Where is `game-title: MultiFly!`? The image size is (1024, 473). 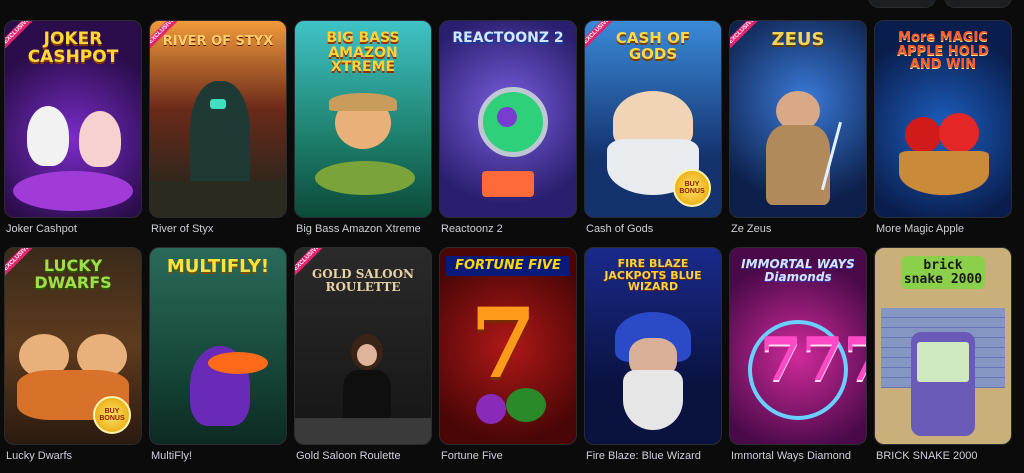
game-title: MultiFly! is located at coordinates (171, 456).